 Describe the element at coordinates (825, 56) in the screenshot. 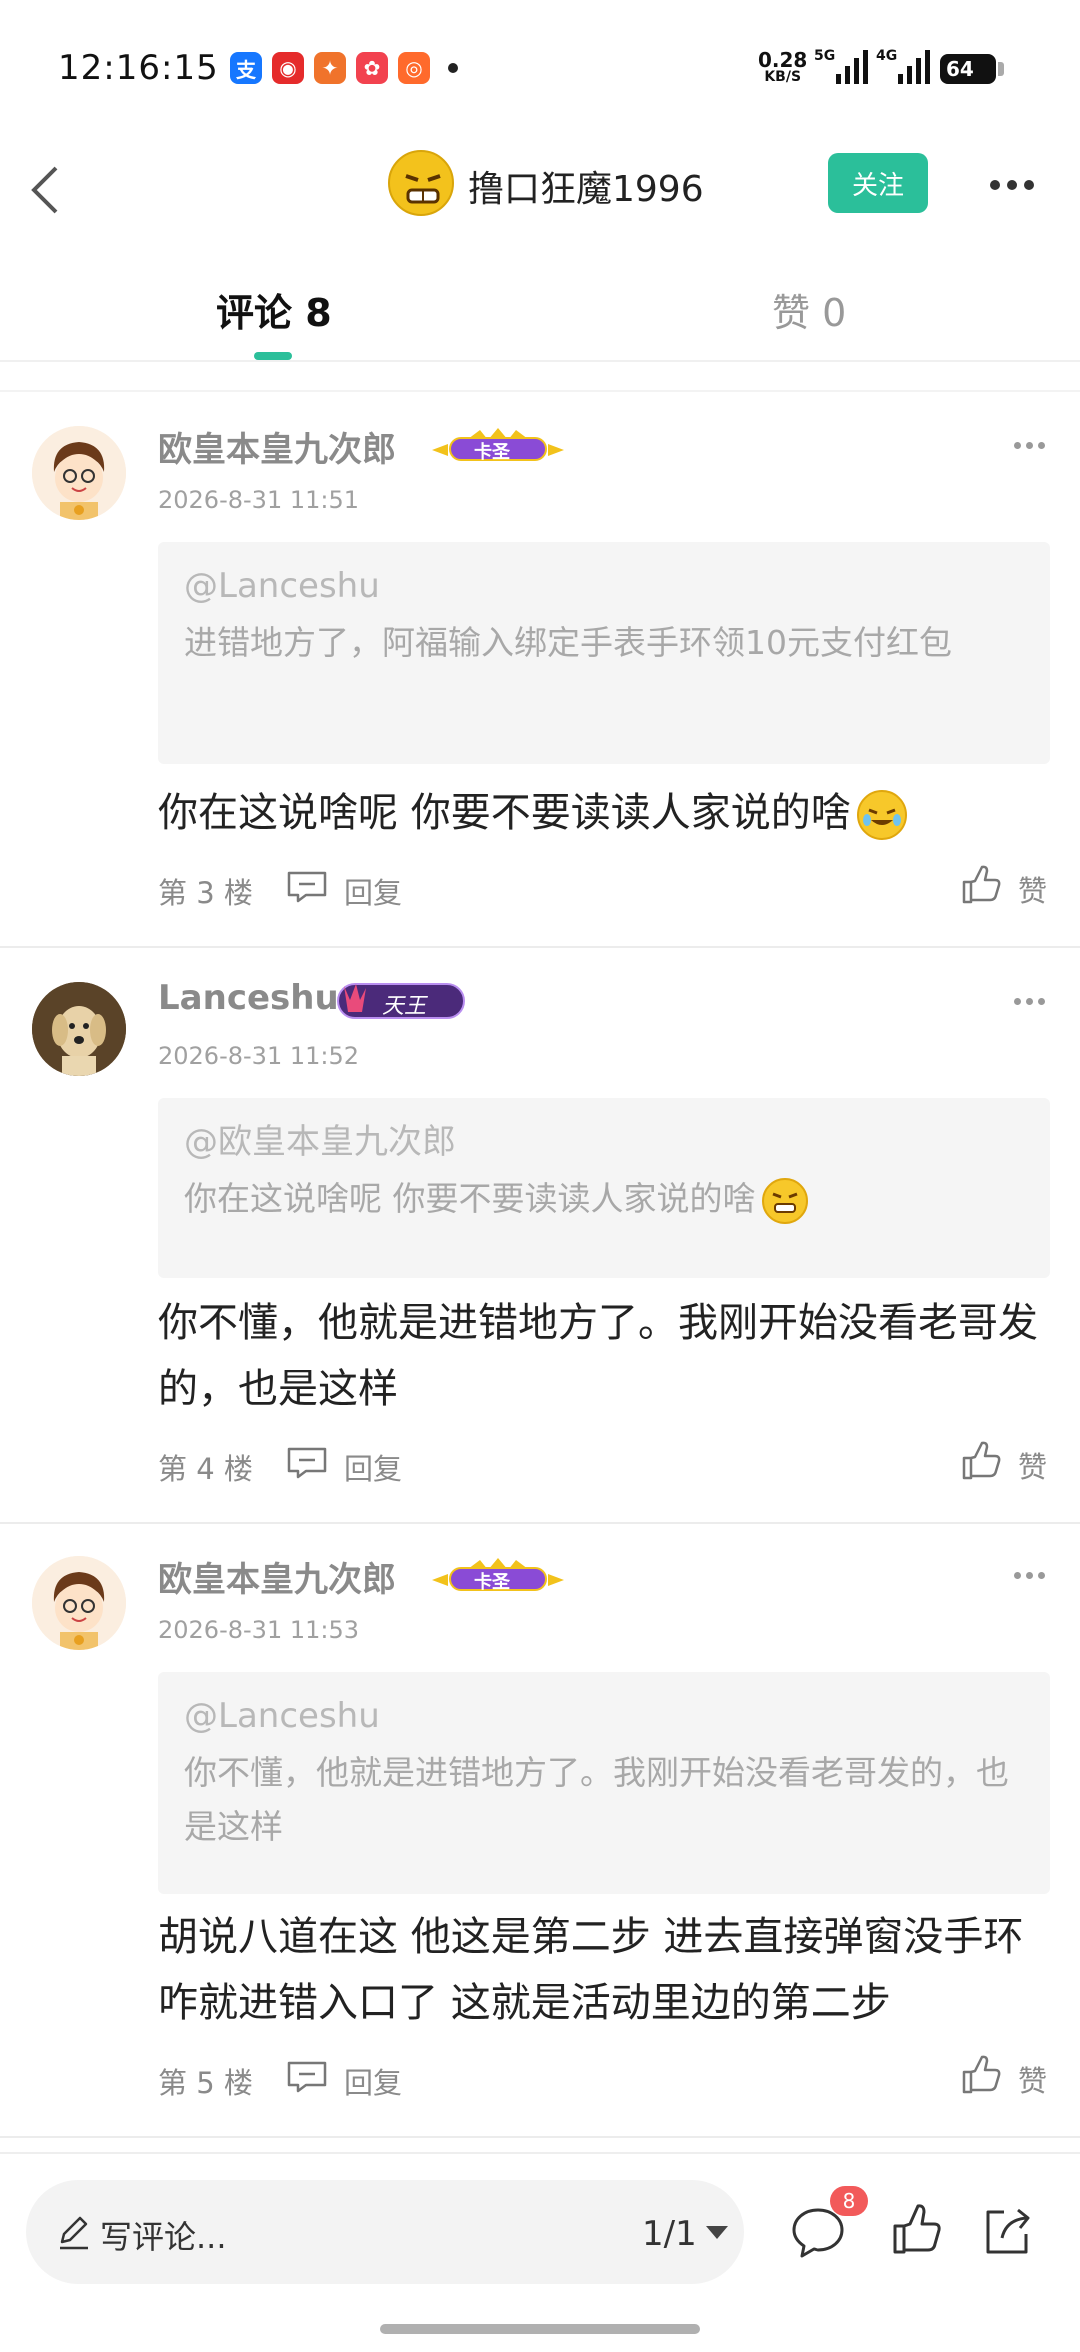

I see `signal-5g-label: 5G` at that location.